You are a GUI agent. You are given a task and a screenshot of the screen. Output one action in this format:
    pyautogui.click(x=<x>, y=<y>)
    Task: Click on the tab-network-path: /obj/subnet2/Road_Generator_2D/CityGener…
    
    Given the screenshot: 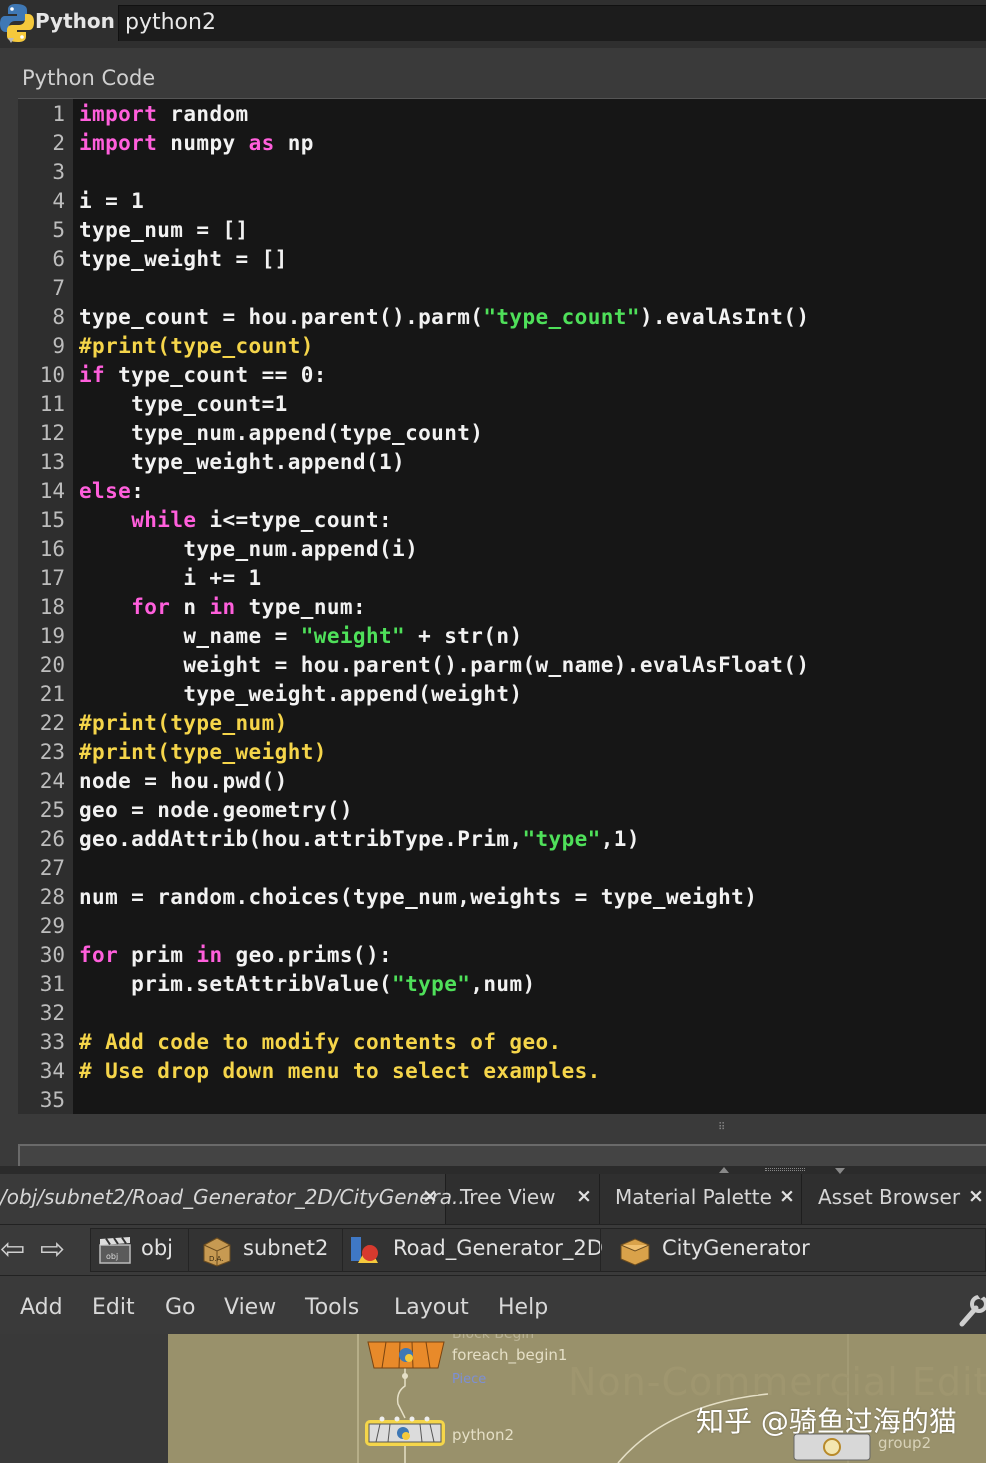 What is the action you would take?
    pyautogui.click(x=235, y=1199)
    